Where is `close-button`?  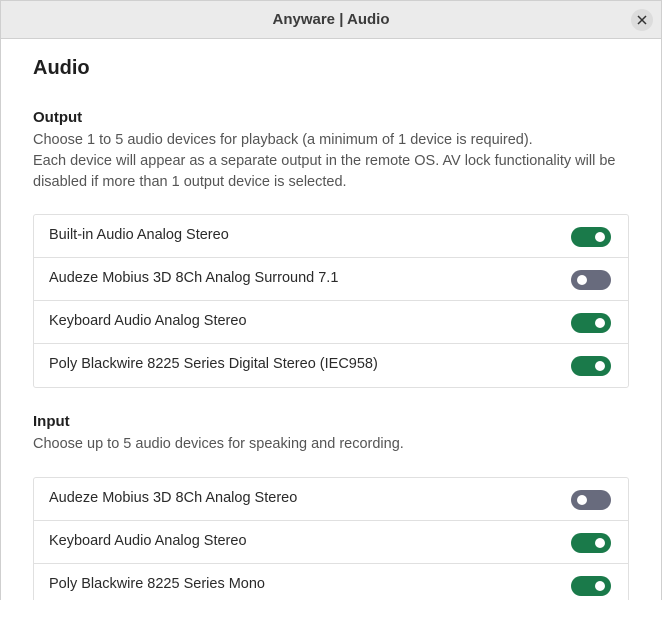
close-button is located at coordinates (642, 20).